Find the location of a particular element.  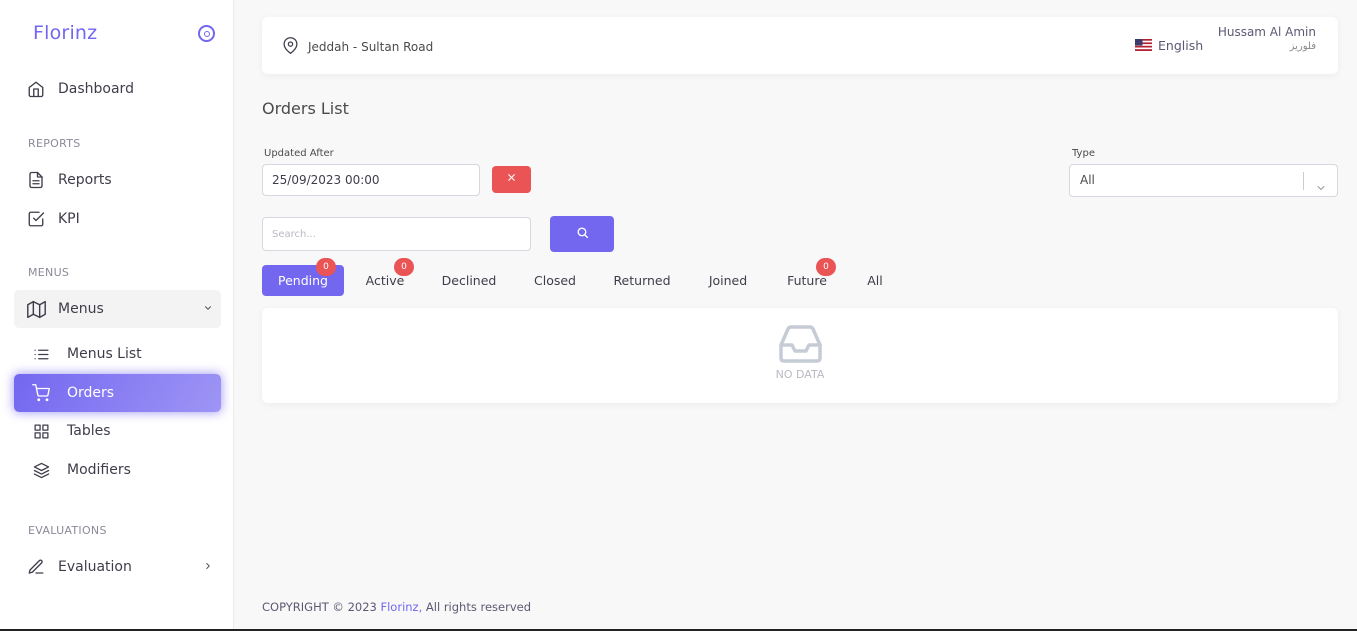

page-title: Orders List is located at coordinates (305, 108).